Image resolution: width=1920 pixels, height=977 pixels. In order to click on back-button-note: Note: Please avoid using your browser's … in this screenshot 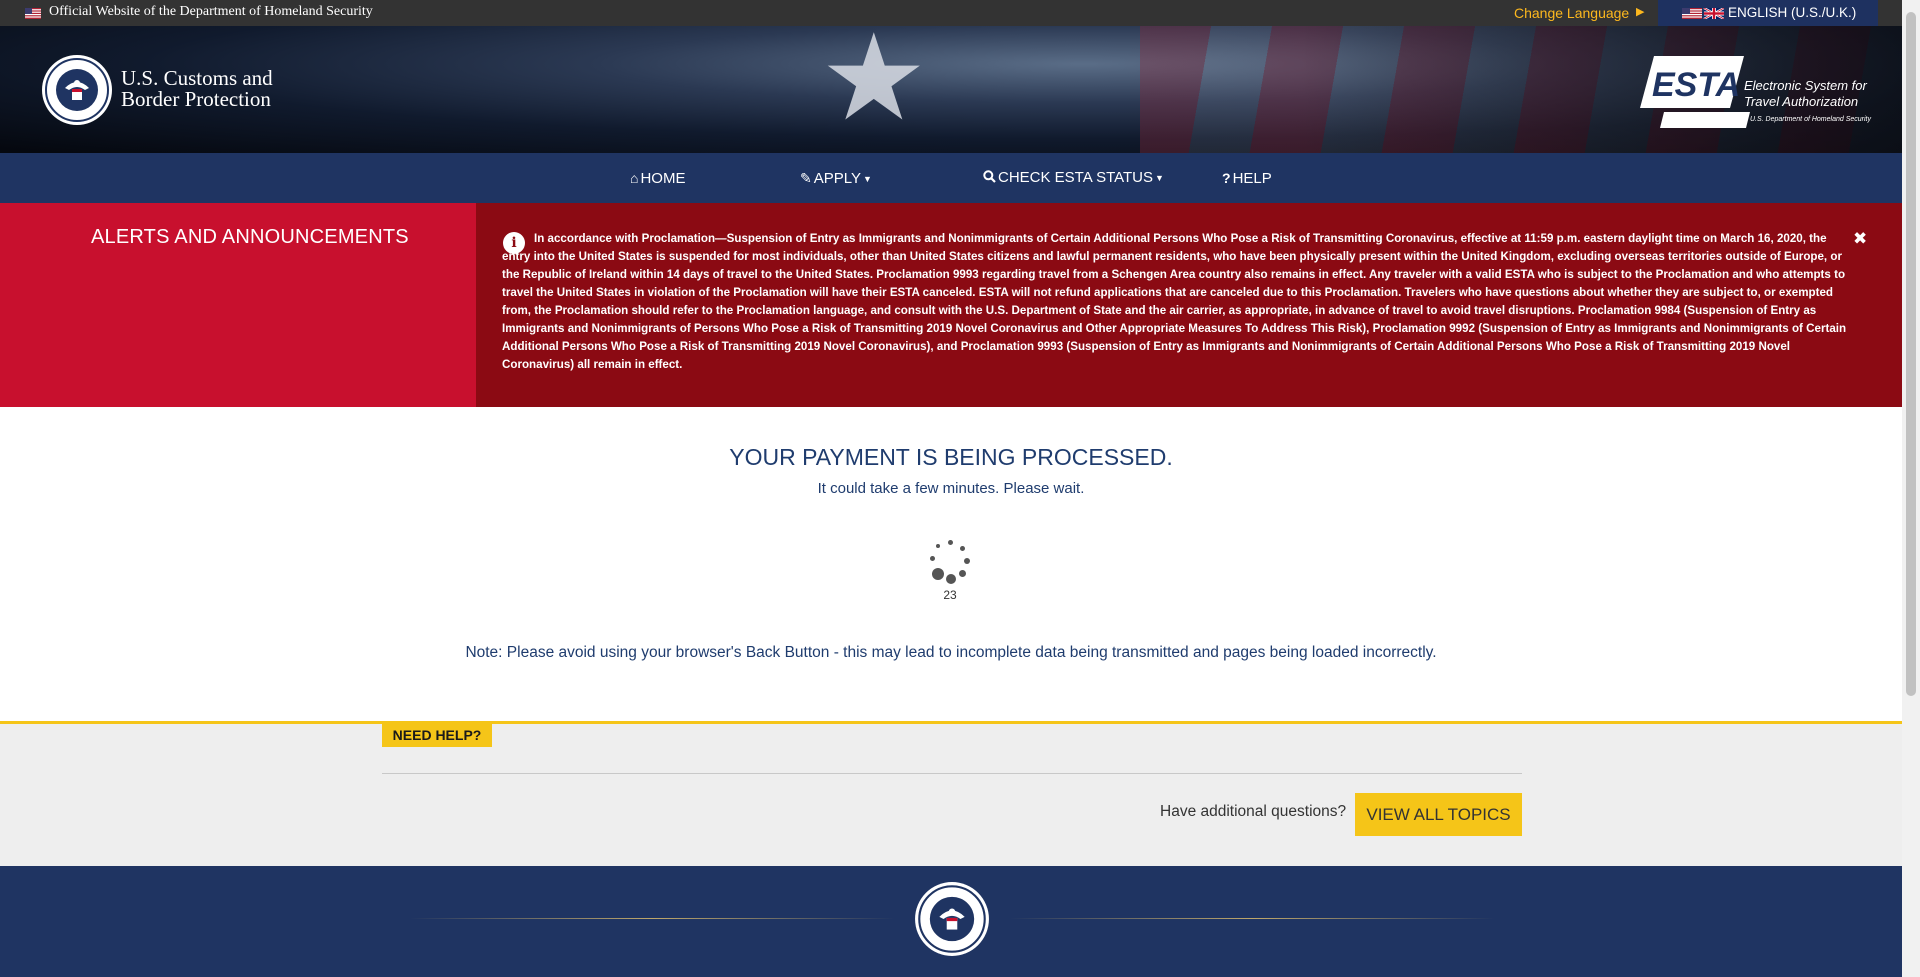, I will do `click(951, 652)`.